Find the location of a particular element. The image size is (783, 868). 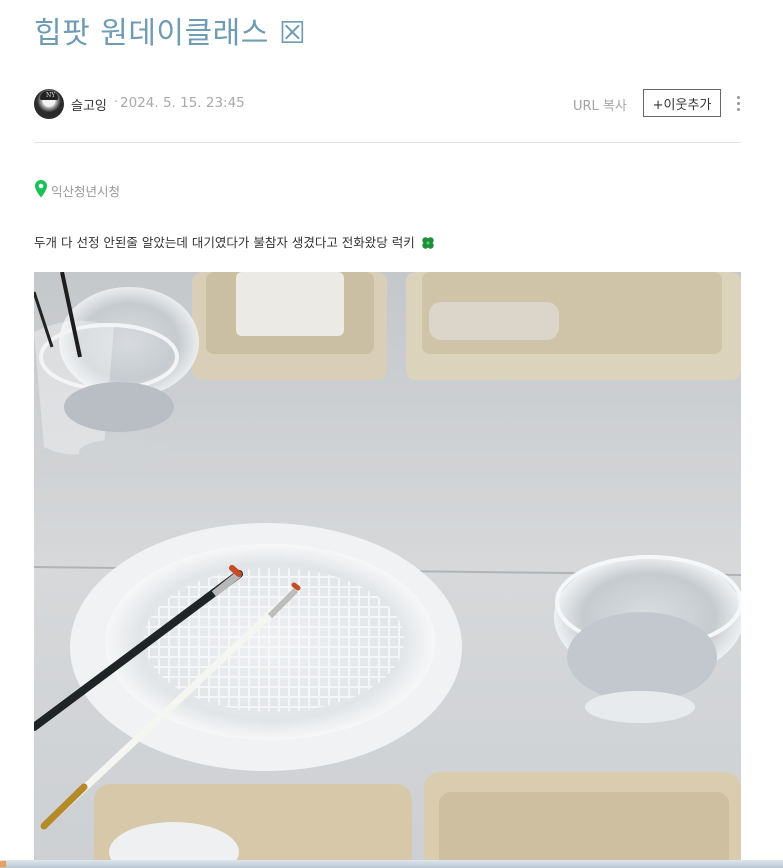

post-body: 두개 다 선정 안된줄 알았는데 대기였다가 불참자 생겼다고 전화왔당 럭키 is located at coordinates (234, 241).